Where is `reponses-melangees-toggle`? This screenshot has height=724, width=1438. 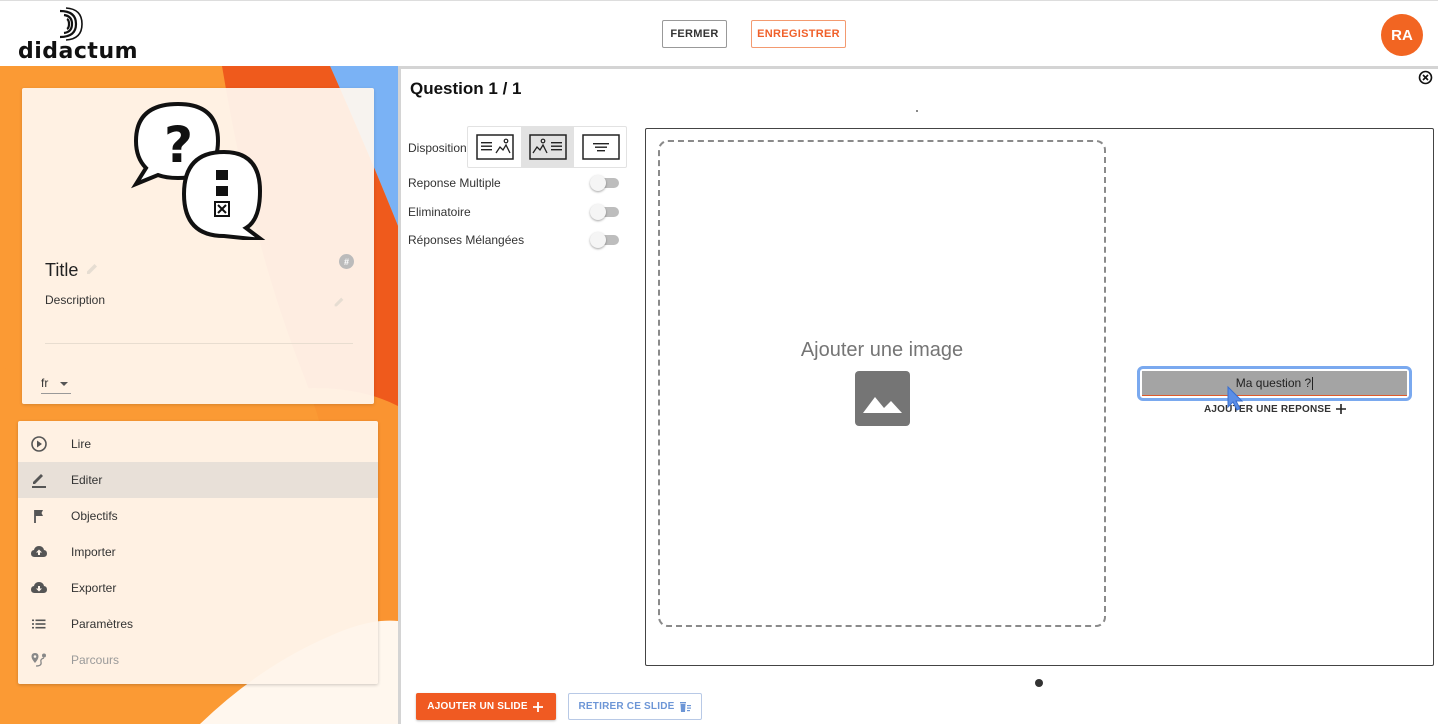
reponses-melangees-toggle is located at coordinates (604, 240).